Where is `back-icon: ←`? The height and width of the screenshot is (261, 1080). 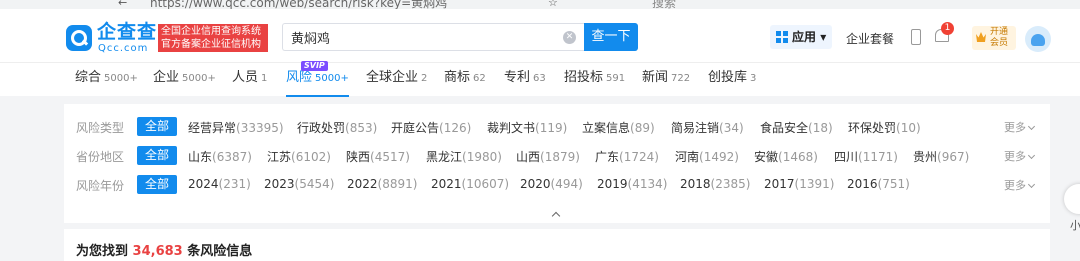
back-icon: ← is located at coordinates (122, 4).